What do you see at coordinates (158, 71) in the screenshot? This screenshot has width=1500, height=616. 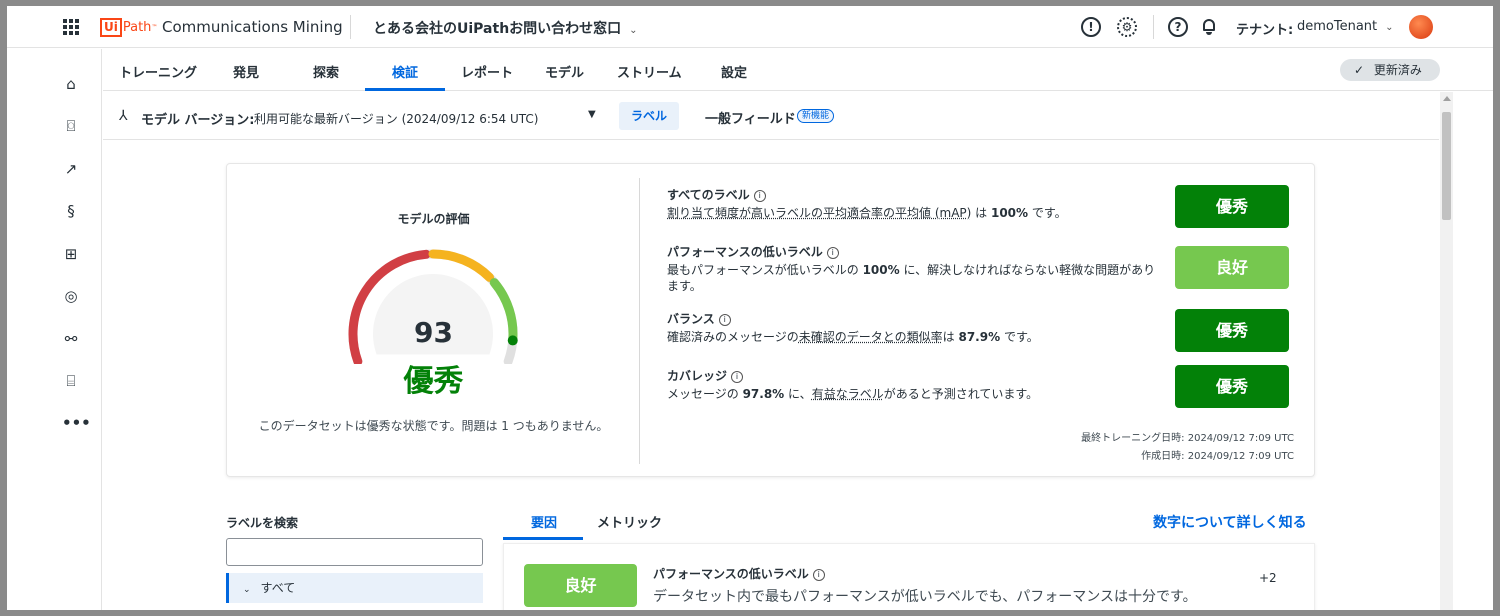 I see `tab-training: トレーニング` at bounding box center [158, 71].